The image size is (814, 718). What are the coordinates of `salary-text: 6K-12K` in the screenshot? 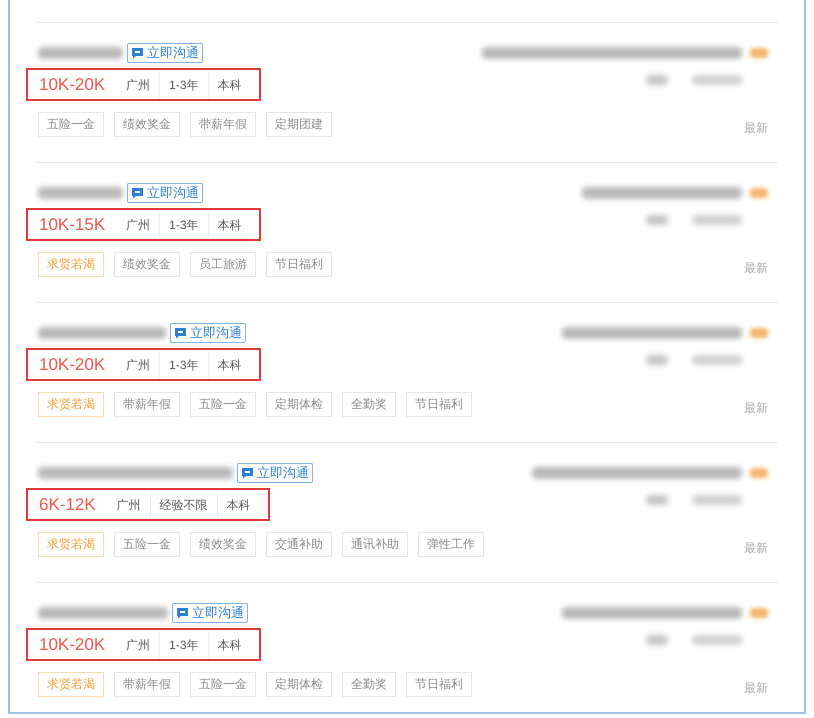 It's located at (67, 505).